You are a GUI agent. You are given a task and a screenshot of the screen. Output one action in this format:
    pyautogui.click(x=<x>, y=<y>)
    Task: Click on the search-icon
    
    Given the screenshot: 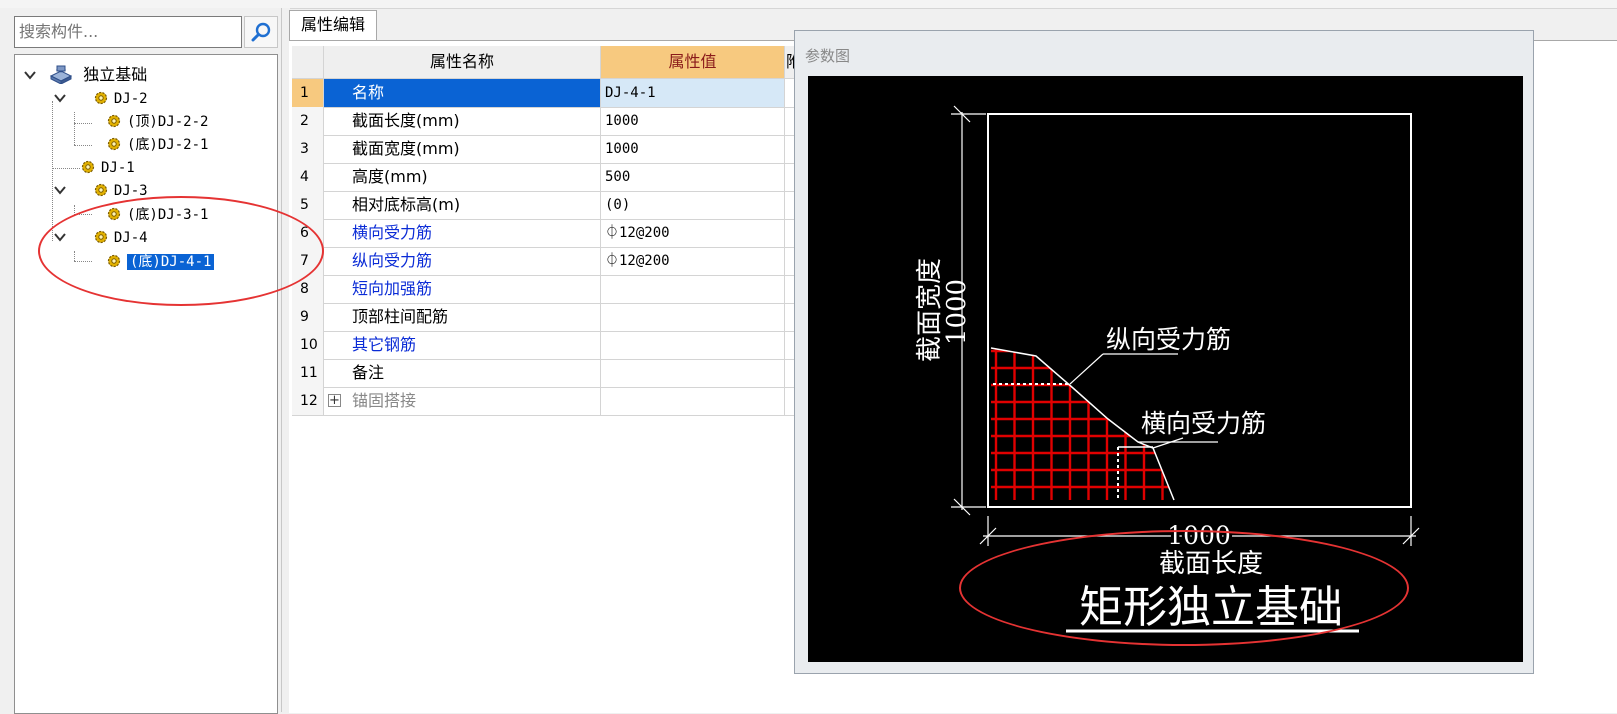 What is the action you would take?
    pyautogui.click(x=261, y=32)
    